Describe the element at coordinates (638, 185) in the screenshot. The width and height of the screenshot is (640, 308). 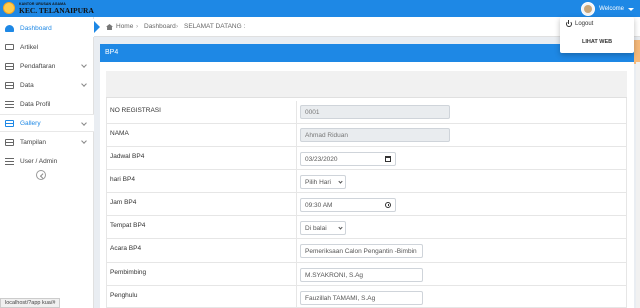
I see `page-scrollbar` at that location.